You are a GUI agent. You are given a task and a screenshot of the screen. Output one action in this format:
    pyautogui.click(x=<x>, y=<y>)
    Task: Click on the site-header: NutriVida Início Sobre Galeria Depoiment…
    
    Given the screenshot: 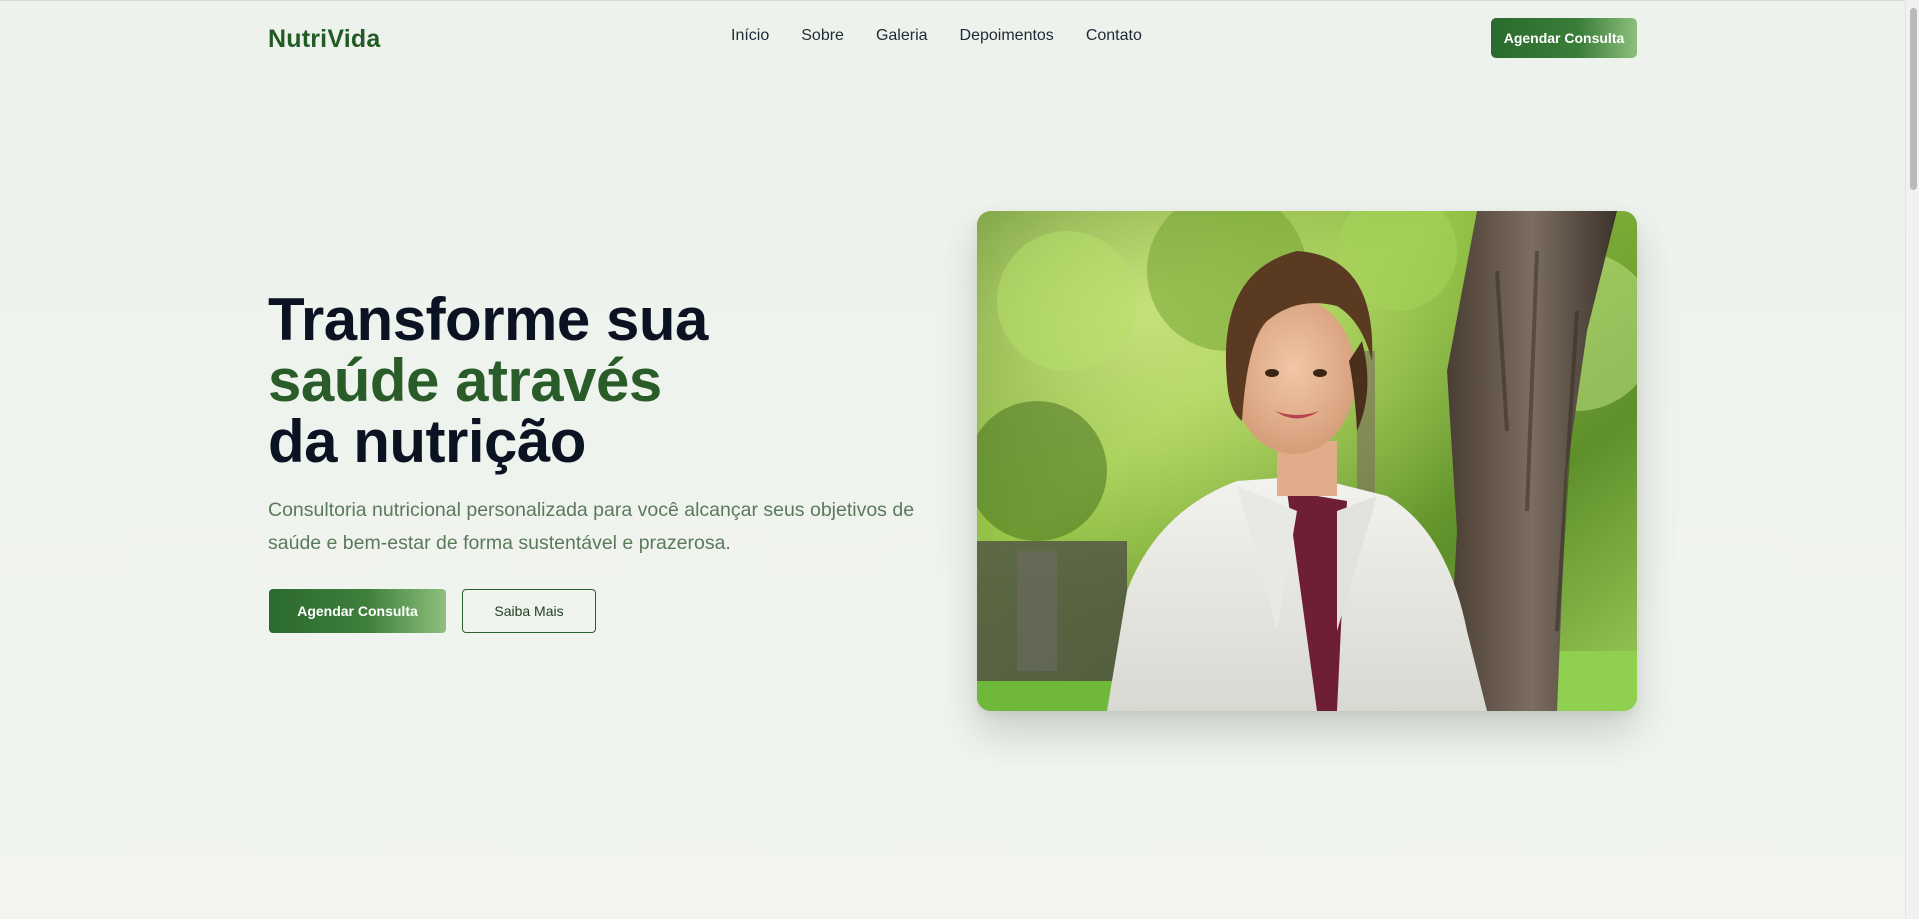 What is the action you would take?
    pyautogui.click(x=952, y=37)
    